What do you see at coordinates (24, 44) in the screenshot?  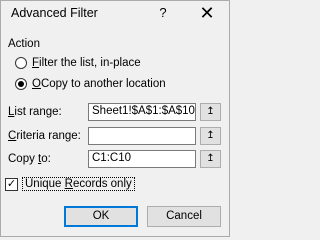 I see `action-group-label: Action` at bounding box center [24, 44].